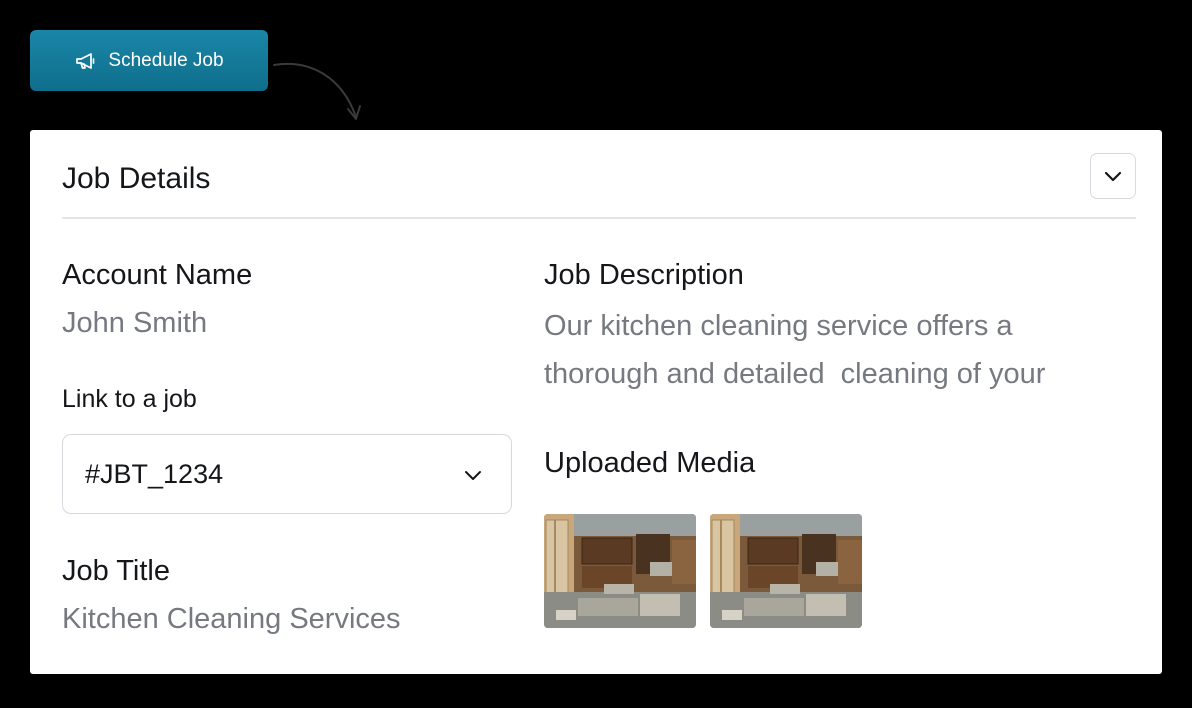 The image size is (1192, 708). Describe the element at coordinates (166, 60) in the screenshot. I see `schedule-job-label: Schedule Job` at that location.